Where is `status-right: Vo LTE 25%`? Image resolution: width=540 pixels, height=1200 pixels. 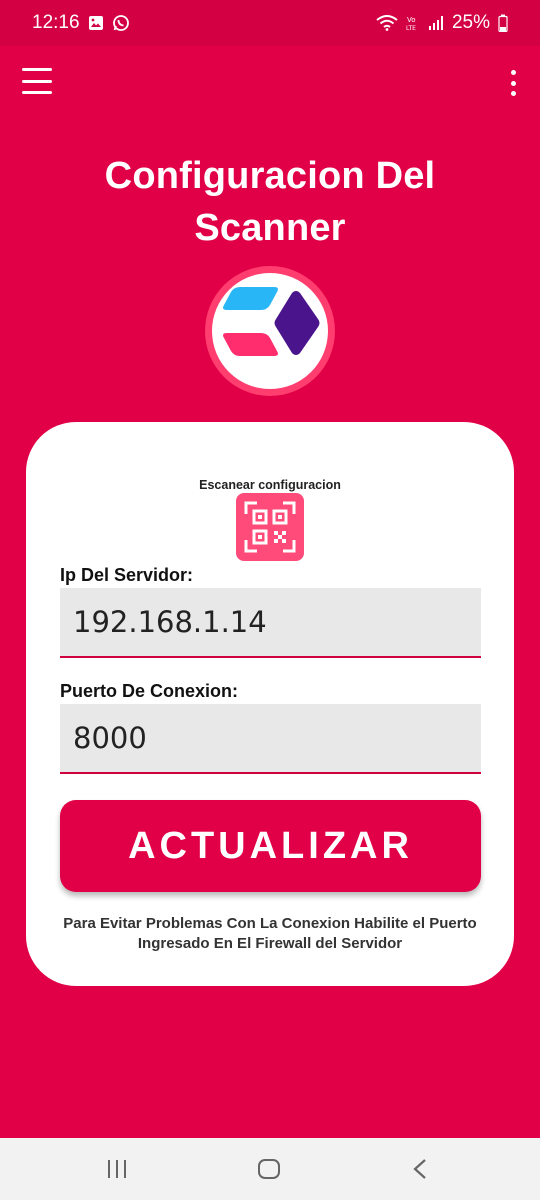
status-right: Vo LTE 25% is located at coordinates (442, 23).